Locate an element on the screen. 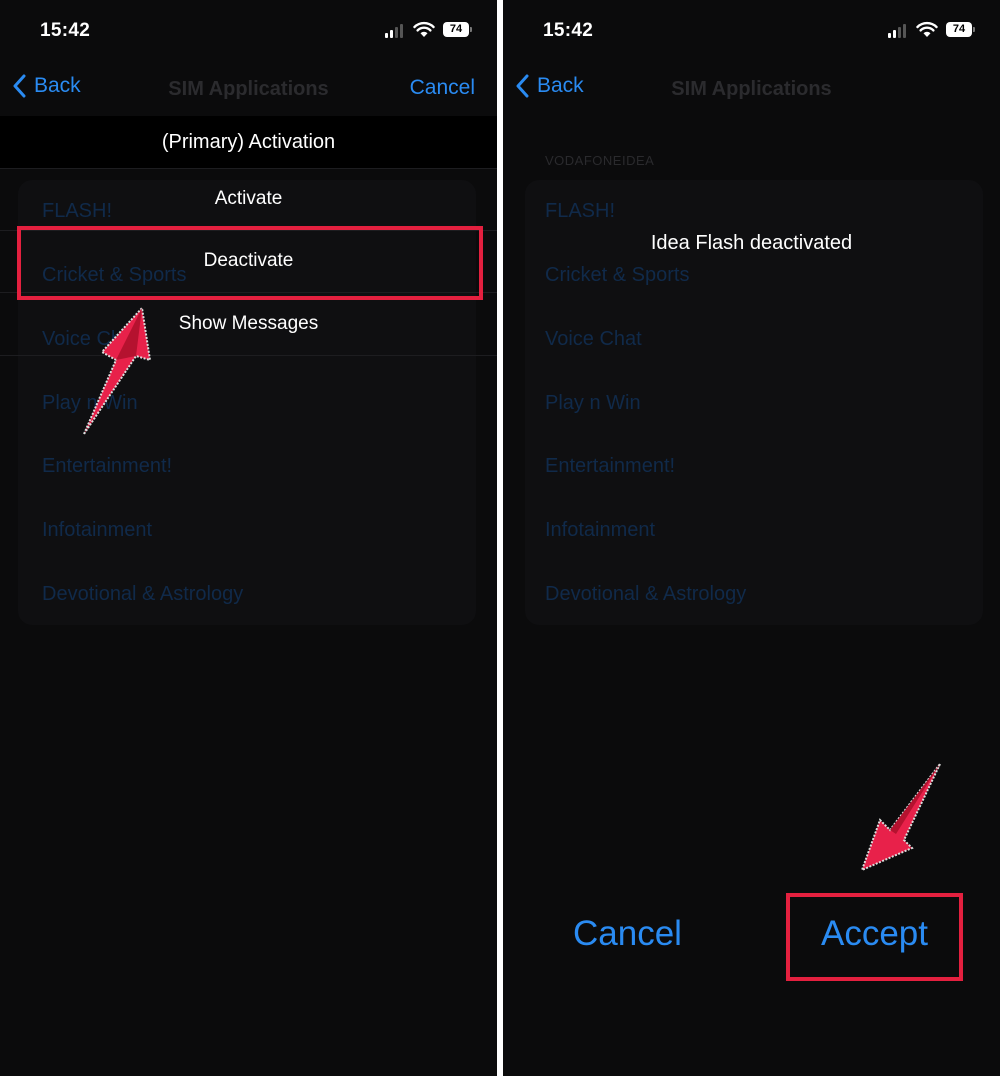  dialog-message: Idea Flash deactivated is located at coordinates (751, 243).